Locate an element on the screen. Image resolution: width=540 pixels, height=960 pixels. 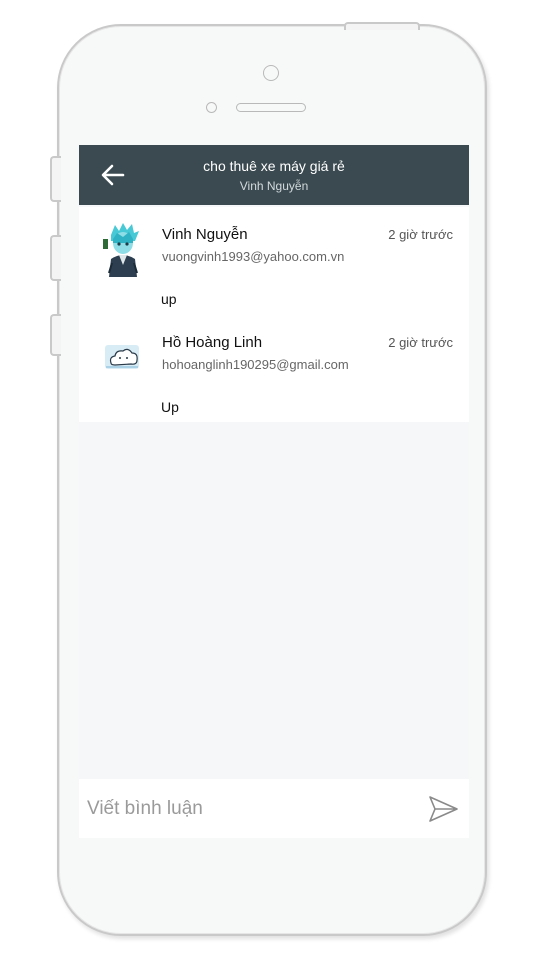
back-button is located at coordinates (113, 175).